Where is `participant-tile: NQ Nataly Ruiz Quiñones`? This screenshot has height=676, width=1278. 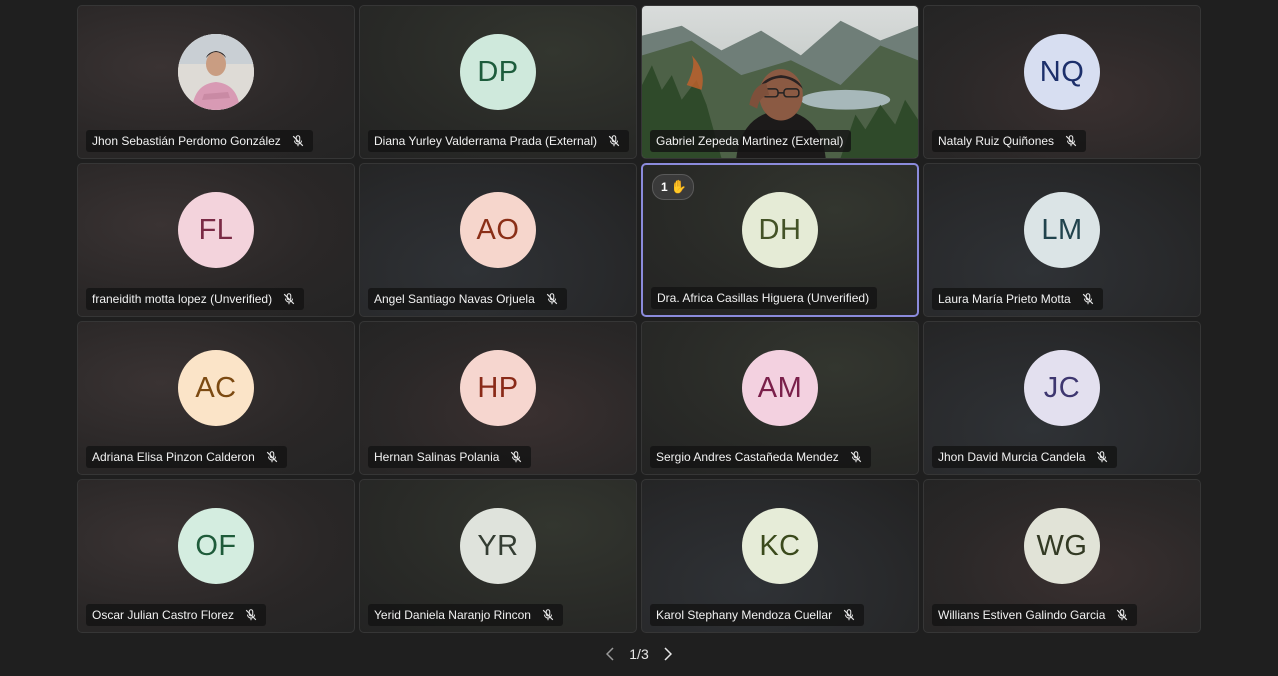
participant-tile: NQ Nataly Ruiz Quiñones is located at coordinates (1062, 82).